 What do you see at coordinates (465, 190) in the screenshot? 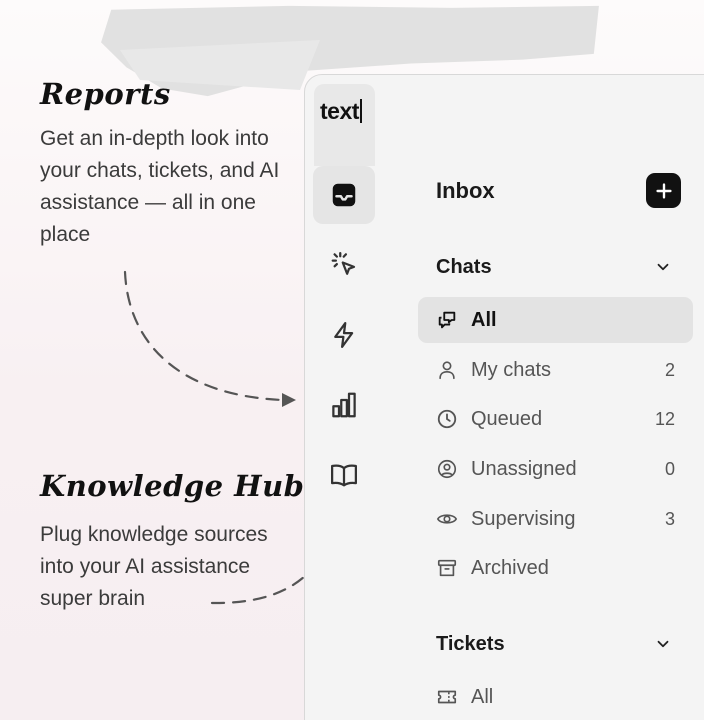
I see `inbox-title: Inbox` at bounding box center [465, 190].